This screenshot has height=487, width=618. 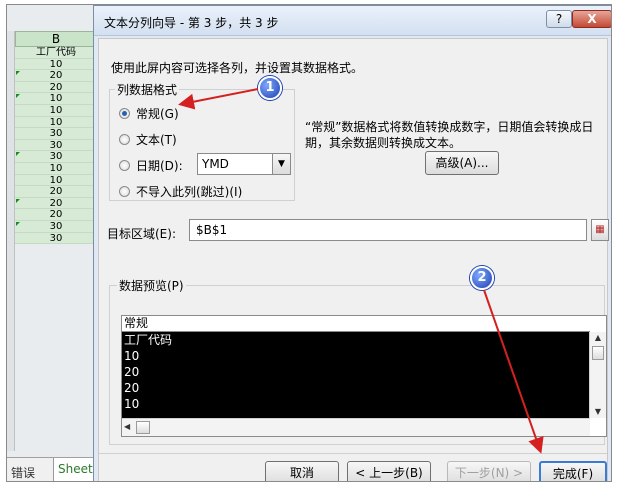 What do you see at coordinates (388, 230) in the screenshot?
I see `destination-input: $B$1` at bounding box center [388, 230].